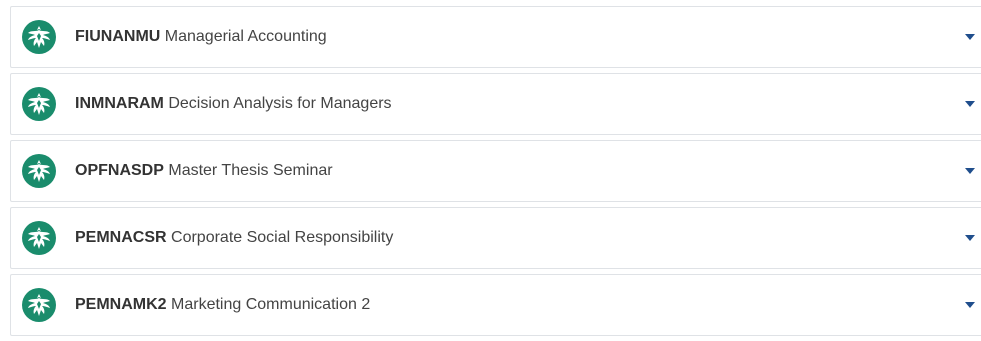  Describe the element at coordinates (119, 170) in the screenshot. I see `course-code: OPFNASDP` at that location.